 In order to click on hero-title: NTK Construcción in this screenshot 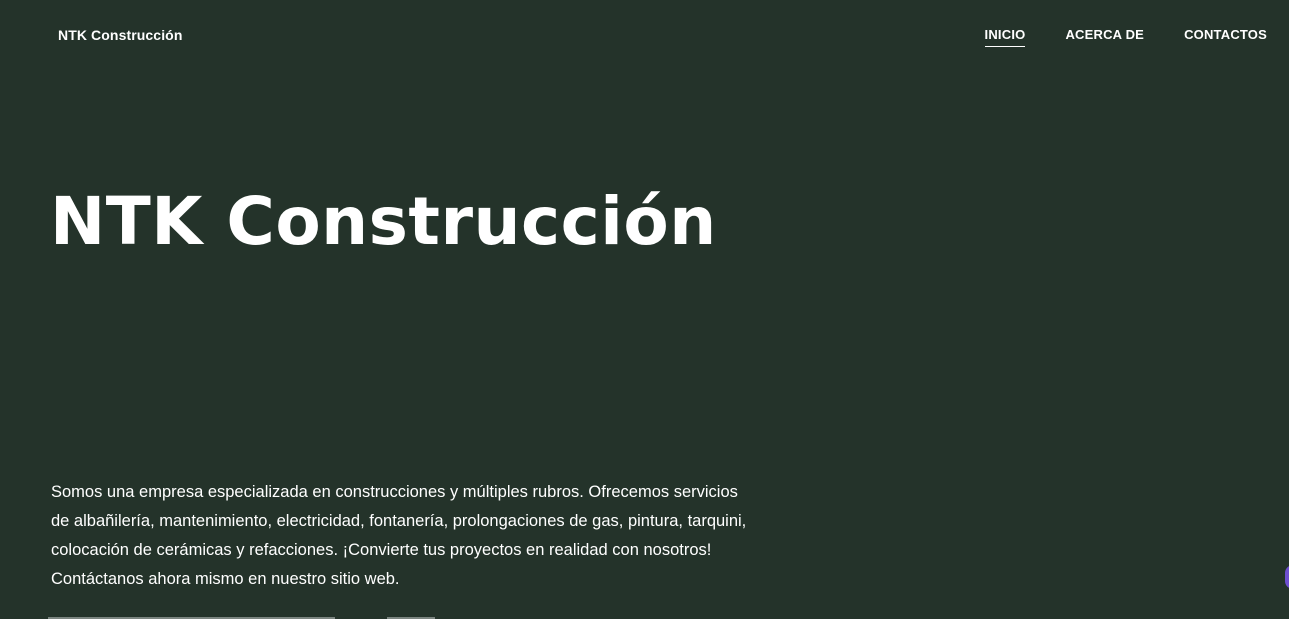, I will do `click(383, 221)`.